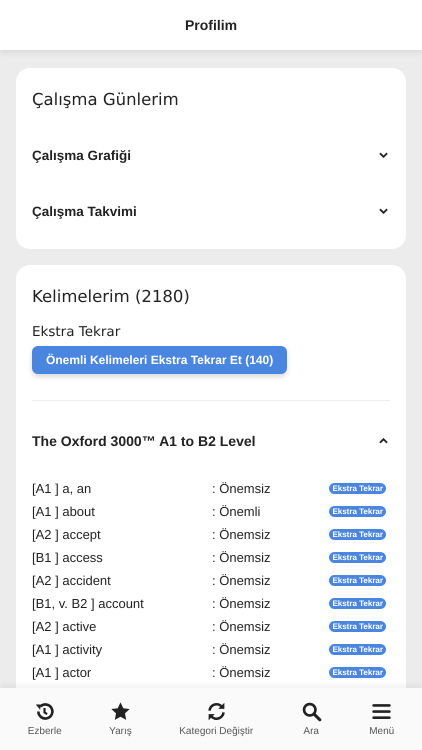 The image size is (422, 750). What do you see at coordinates (67, 534) in the screenshot?
I see `word-text: [A2 ] accept` at bounding box center [67, 534].